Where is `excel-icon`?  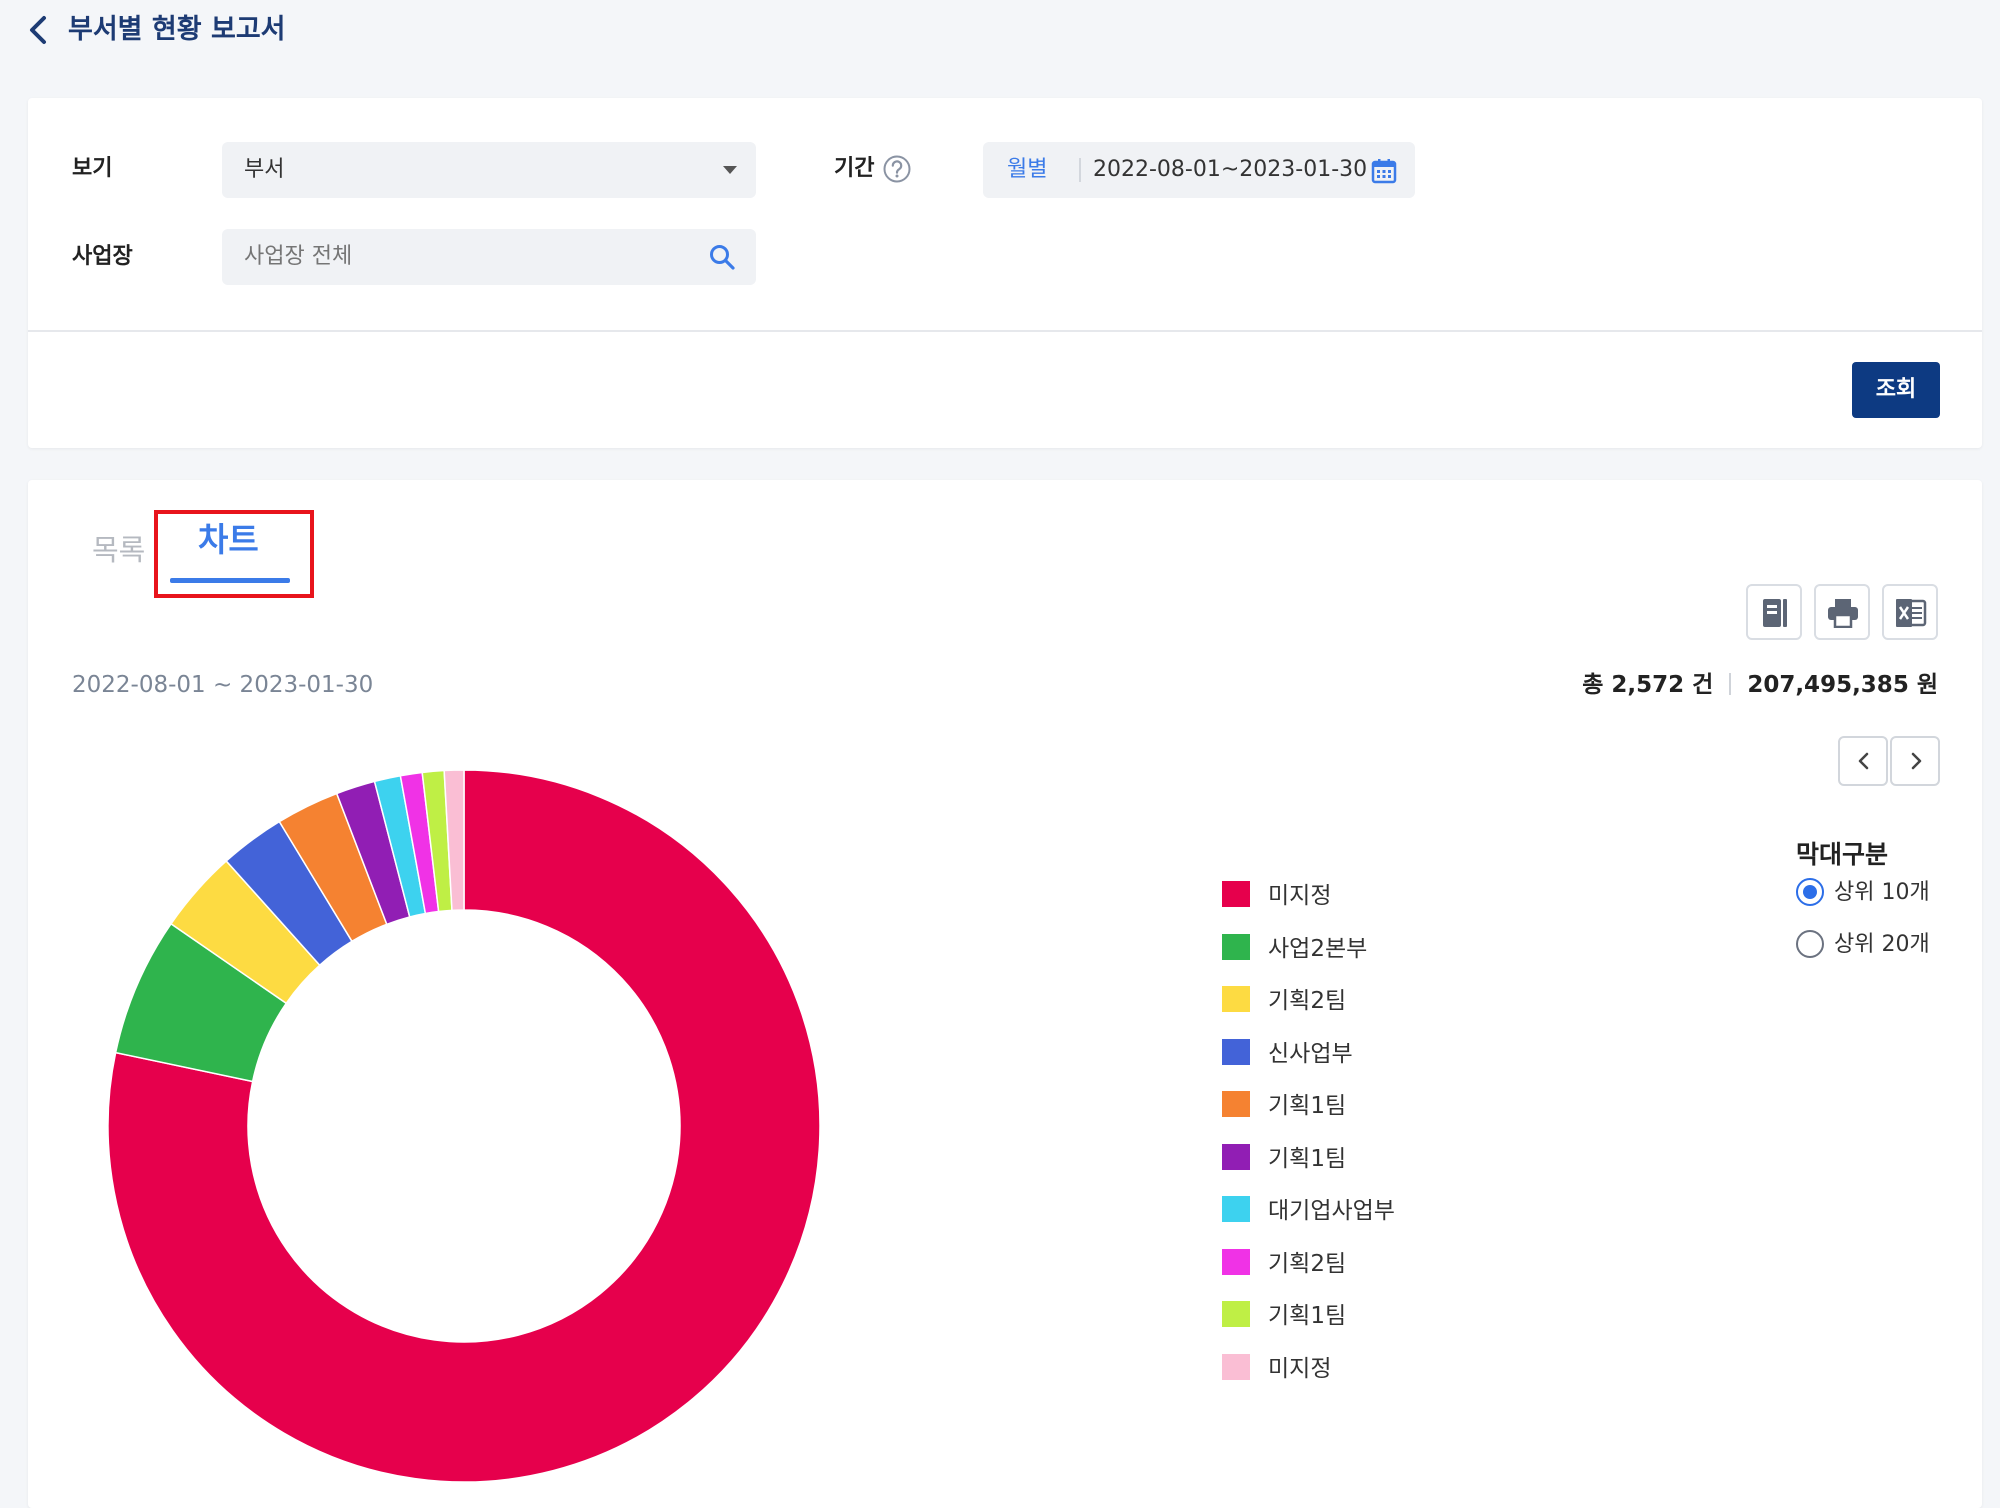 excel-icon is located at coordinates (1911, 613).